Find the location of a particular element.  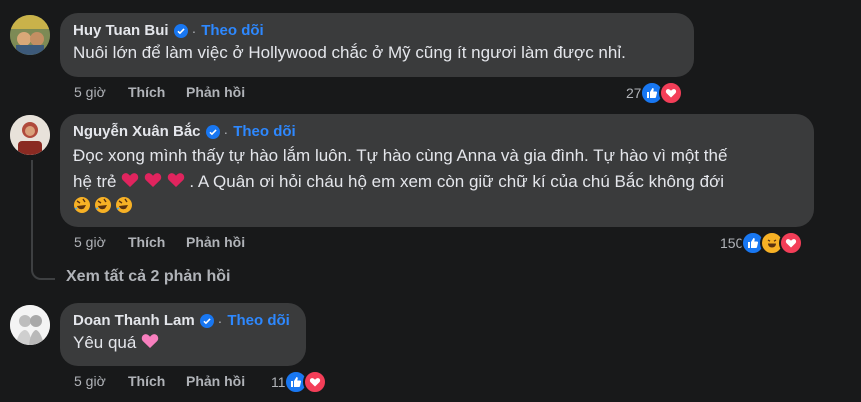

view-all-replies-link: Xem tất cả 2 phản hồi is located at coordinates (148, 277).